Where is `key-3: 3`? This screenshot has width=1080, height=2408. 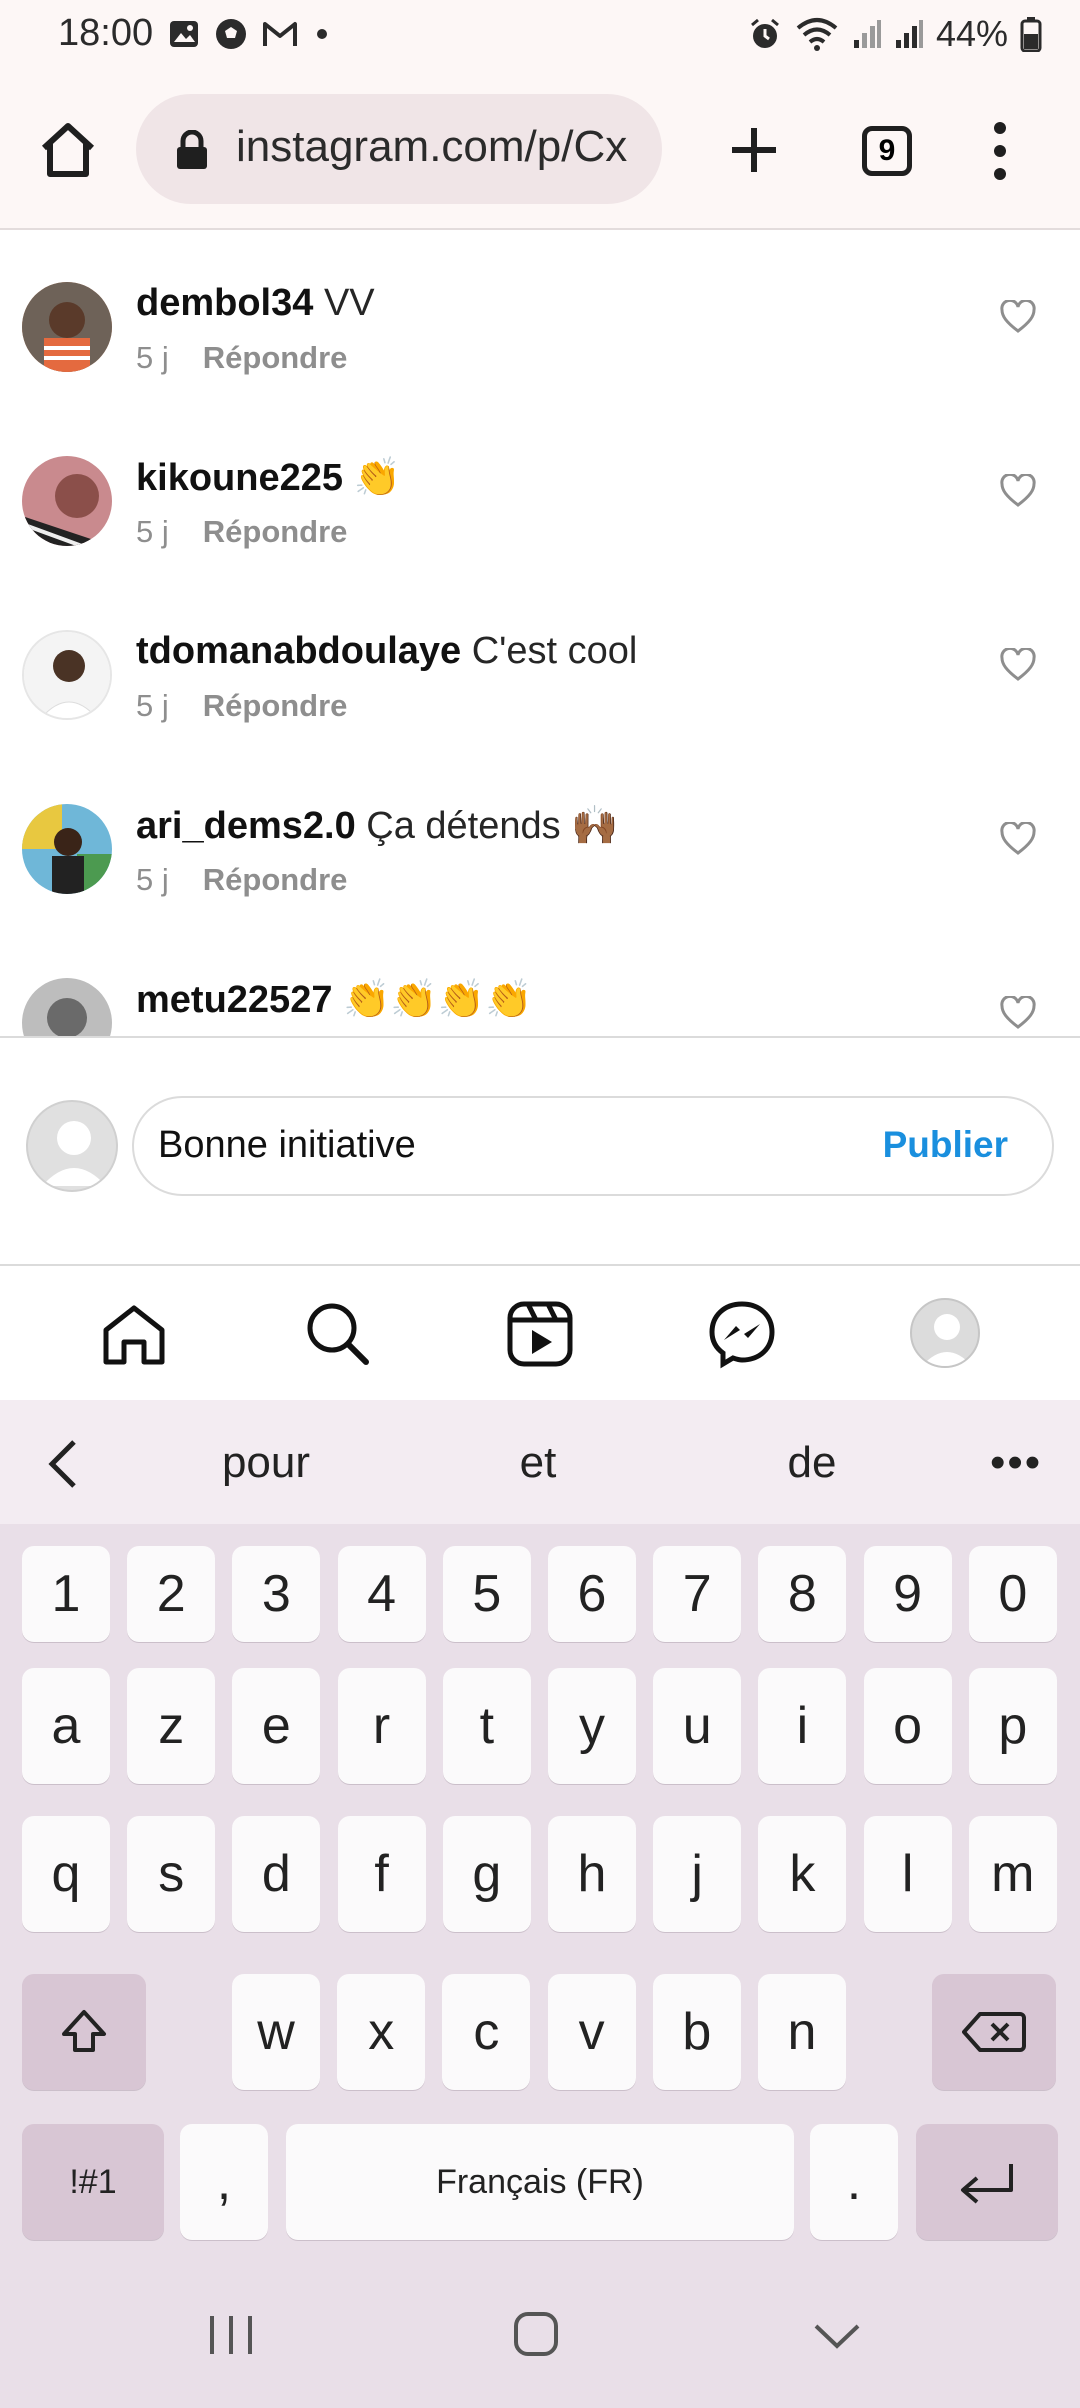
key-3: 3 is located at coordinates (276, 1594).